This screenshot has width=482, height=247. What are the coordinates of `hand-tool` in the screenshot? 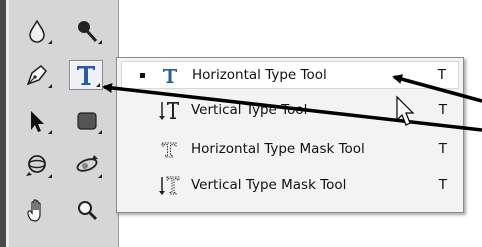 It's located at (37, 211).